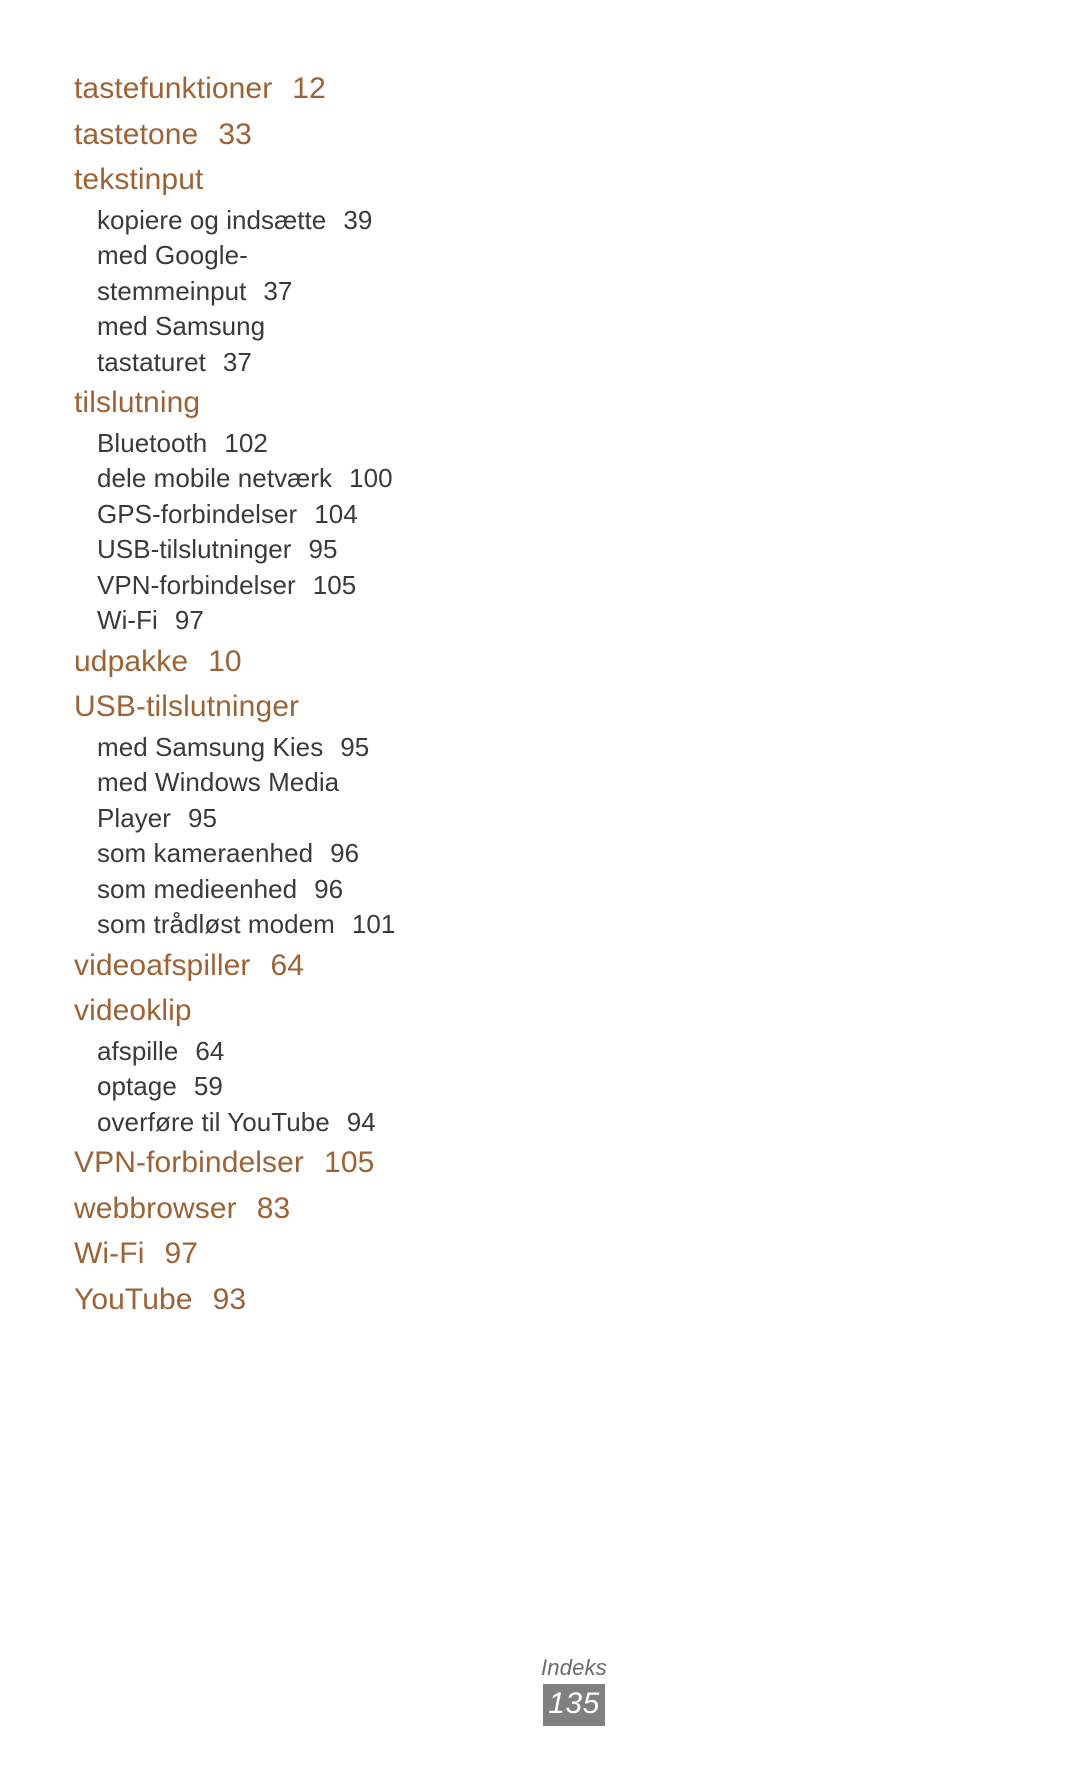 The image size is (1080, 1771). I want to click on footer-page-number-wrapper: 135, so click(574, 1705).